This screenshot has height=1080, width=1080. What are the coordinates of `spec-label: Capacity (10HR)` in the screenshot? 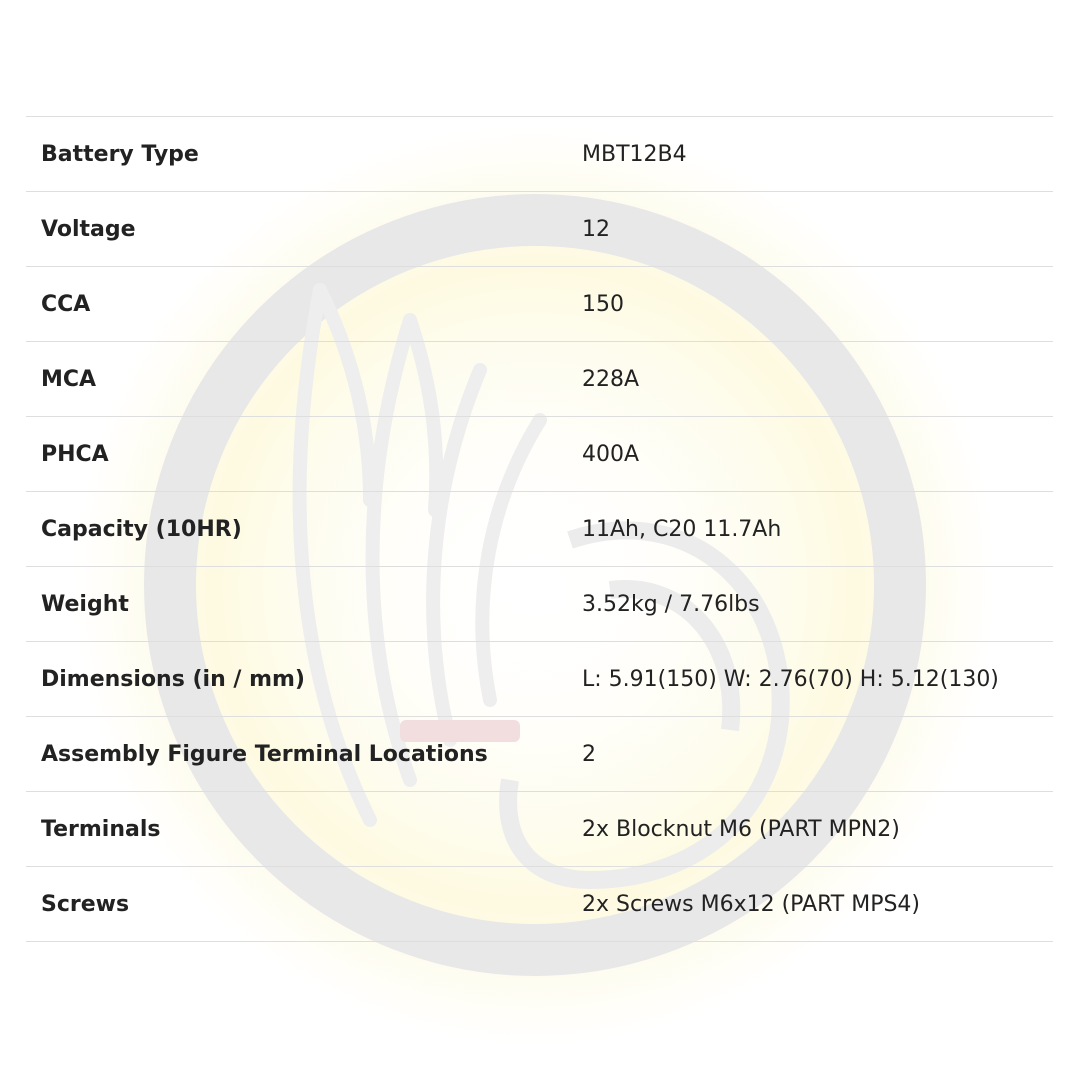 It's located at (141, 529).